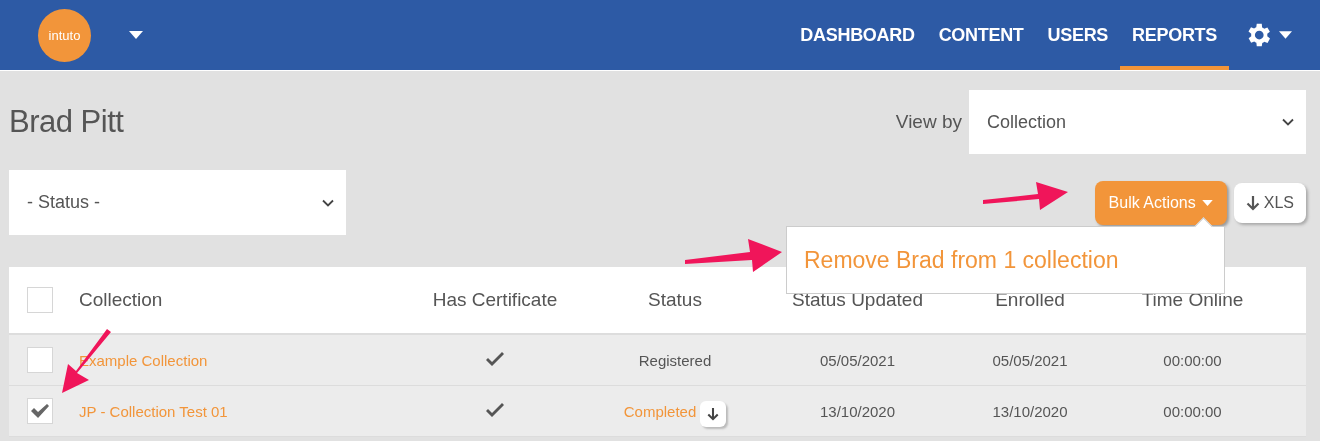 The image size is (1320, 441). Describe the element at coordinates (1078, 35) in the screenshot. I see `nav-tab: USERS` at that location.